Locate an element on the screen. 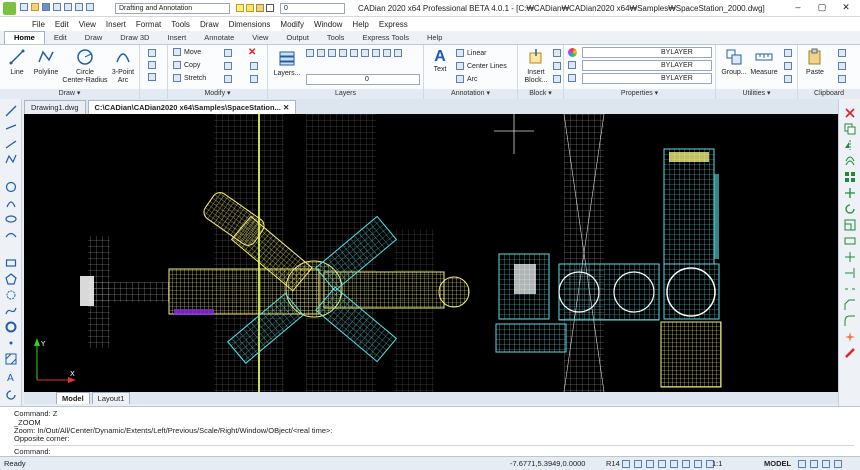 The height and width of the screenshot is (470, 860). circle-tool: Circle Center-Radius is located at coordinates (85, 66).